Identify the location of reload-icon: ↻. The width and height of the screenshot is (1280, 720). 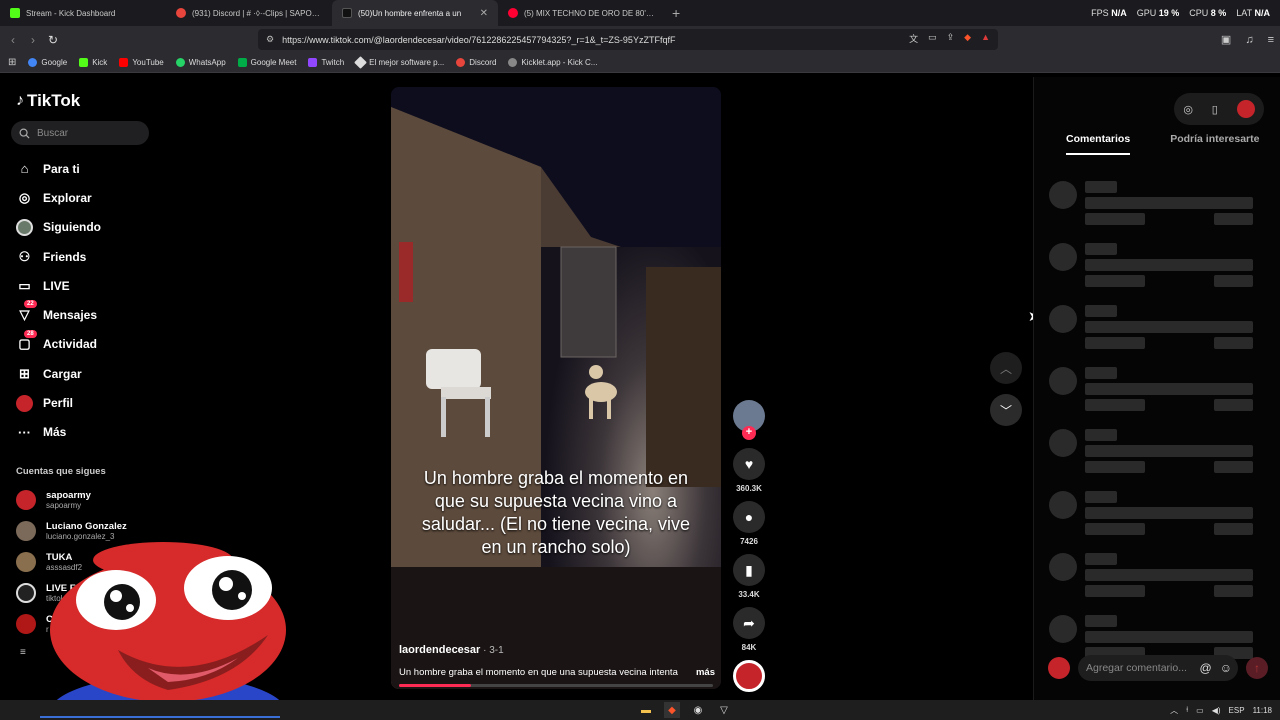
(53, 40).